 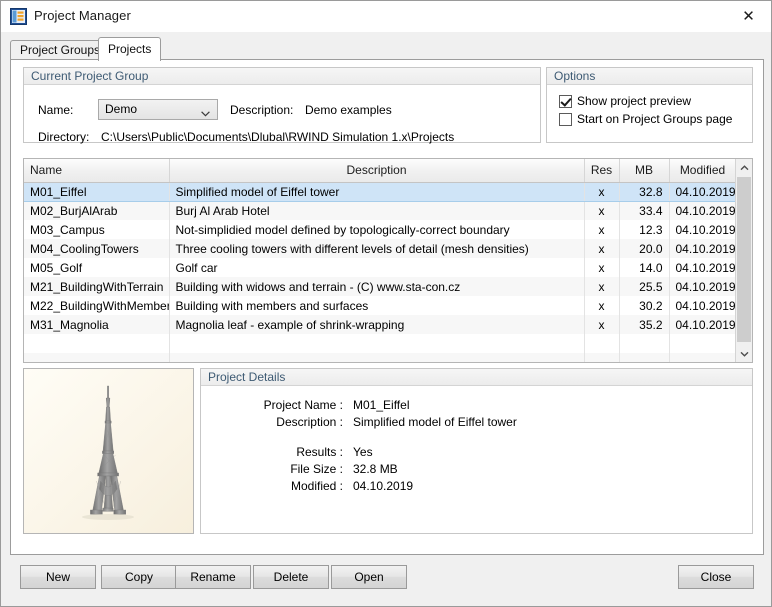 I want to click on title-bar: Project Manager ✕, so click(x=386, y=16).